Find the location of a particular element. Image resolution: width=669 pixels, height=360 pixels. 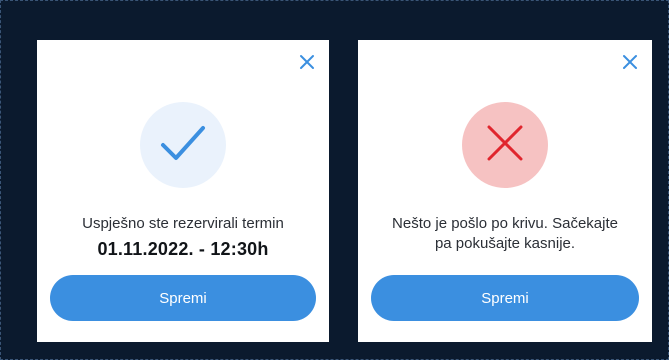

reservation-datetime: 01.11.2022. - 12:30h is located at coordinates (183, 249).